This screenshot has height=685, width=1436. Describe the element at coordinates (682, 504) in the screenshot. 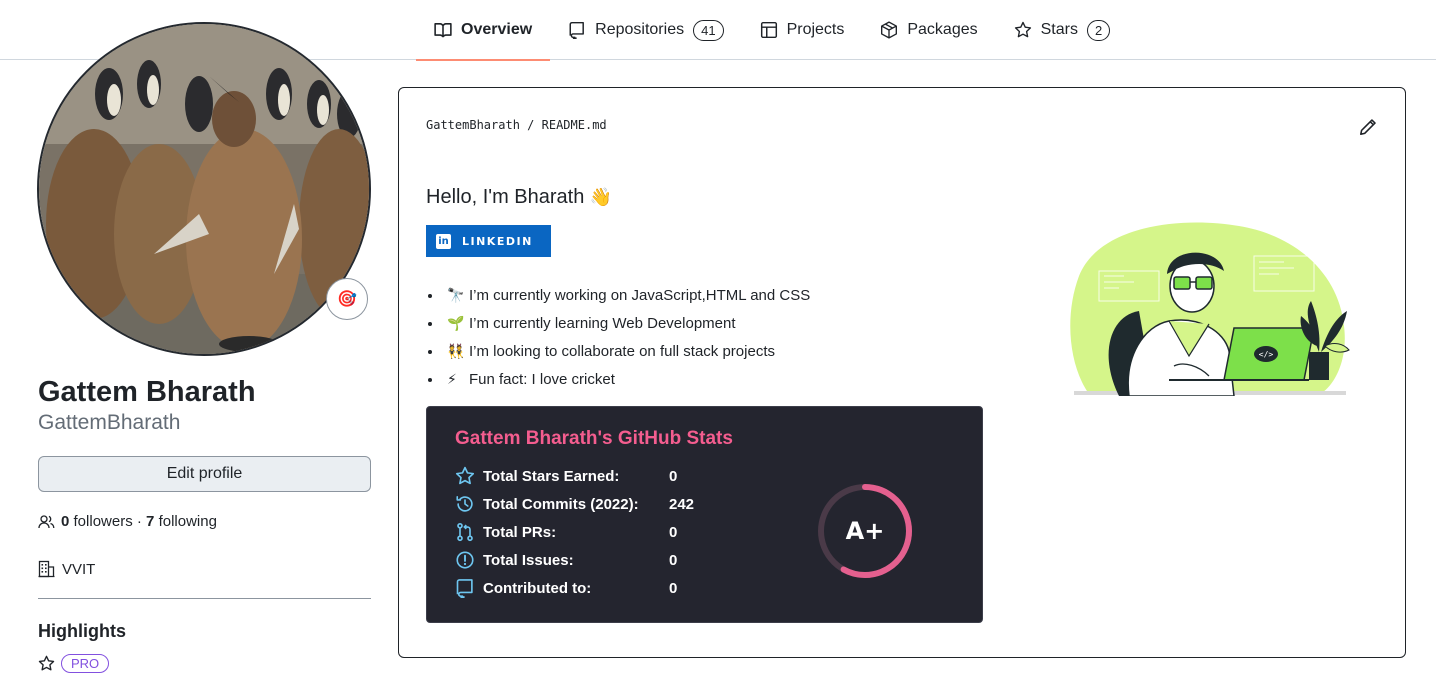

I see `stat-value: 242` at that location.